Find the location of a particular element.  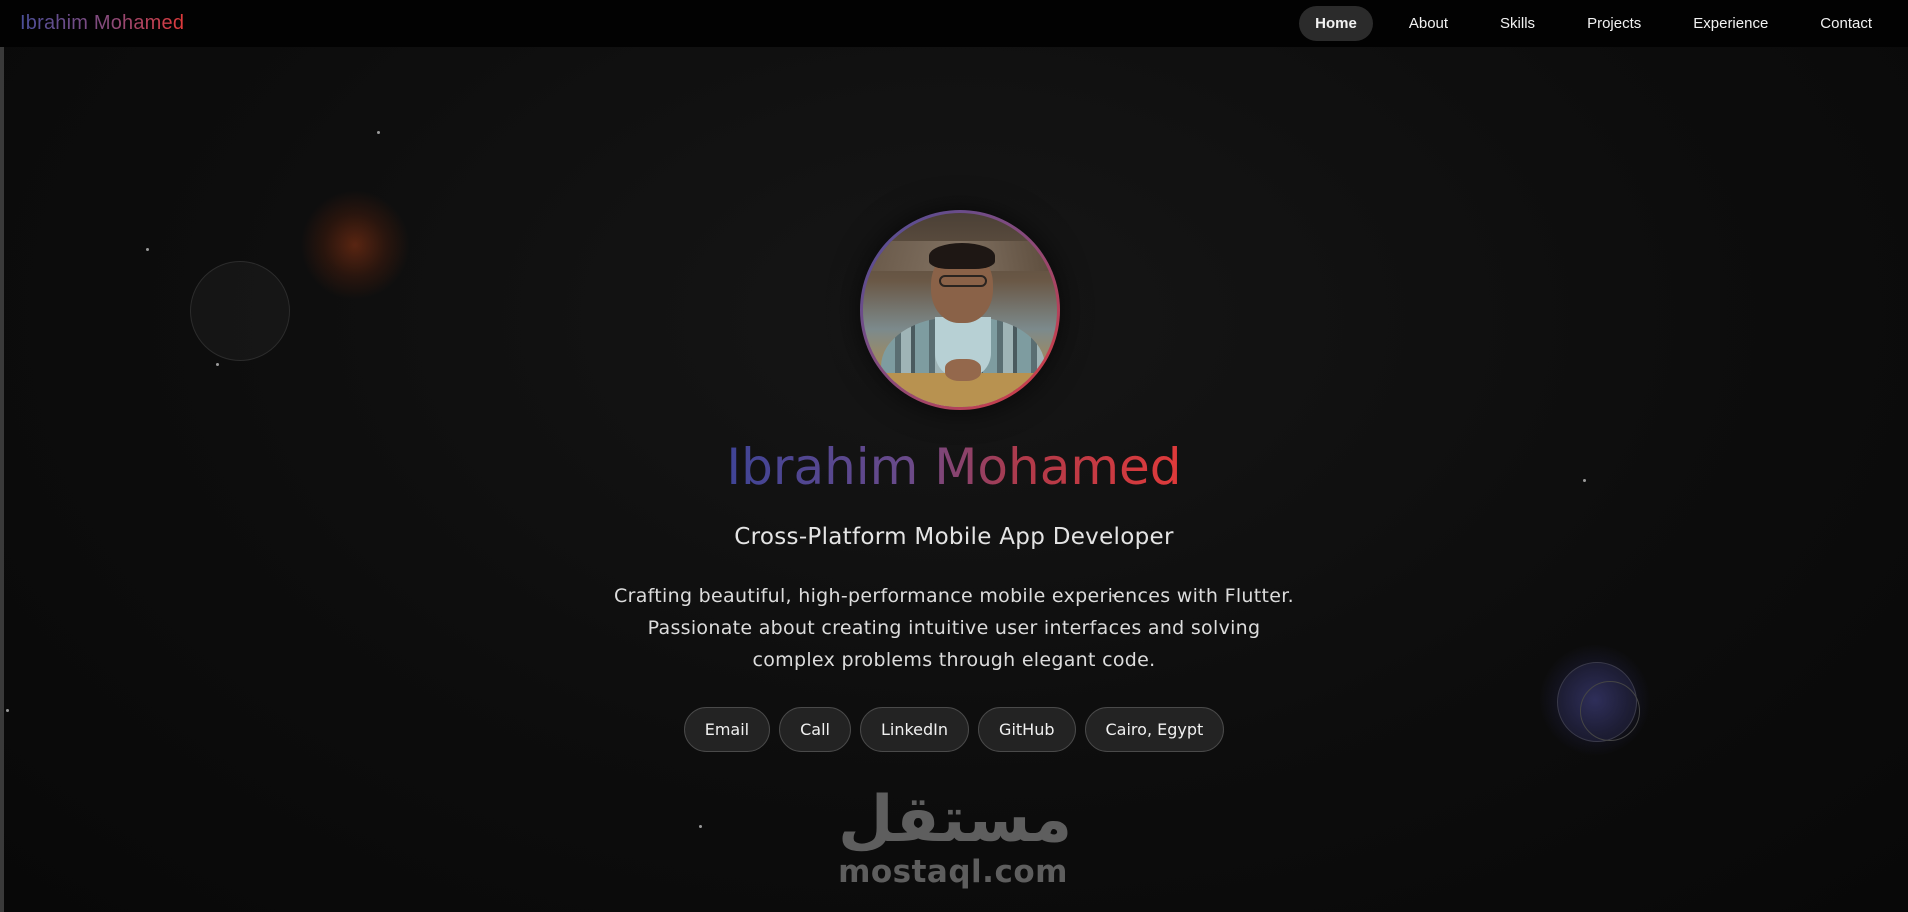

brand-logo: Ibrahim Mohamed is located at coordinates (102, 23).